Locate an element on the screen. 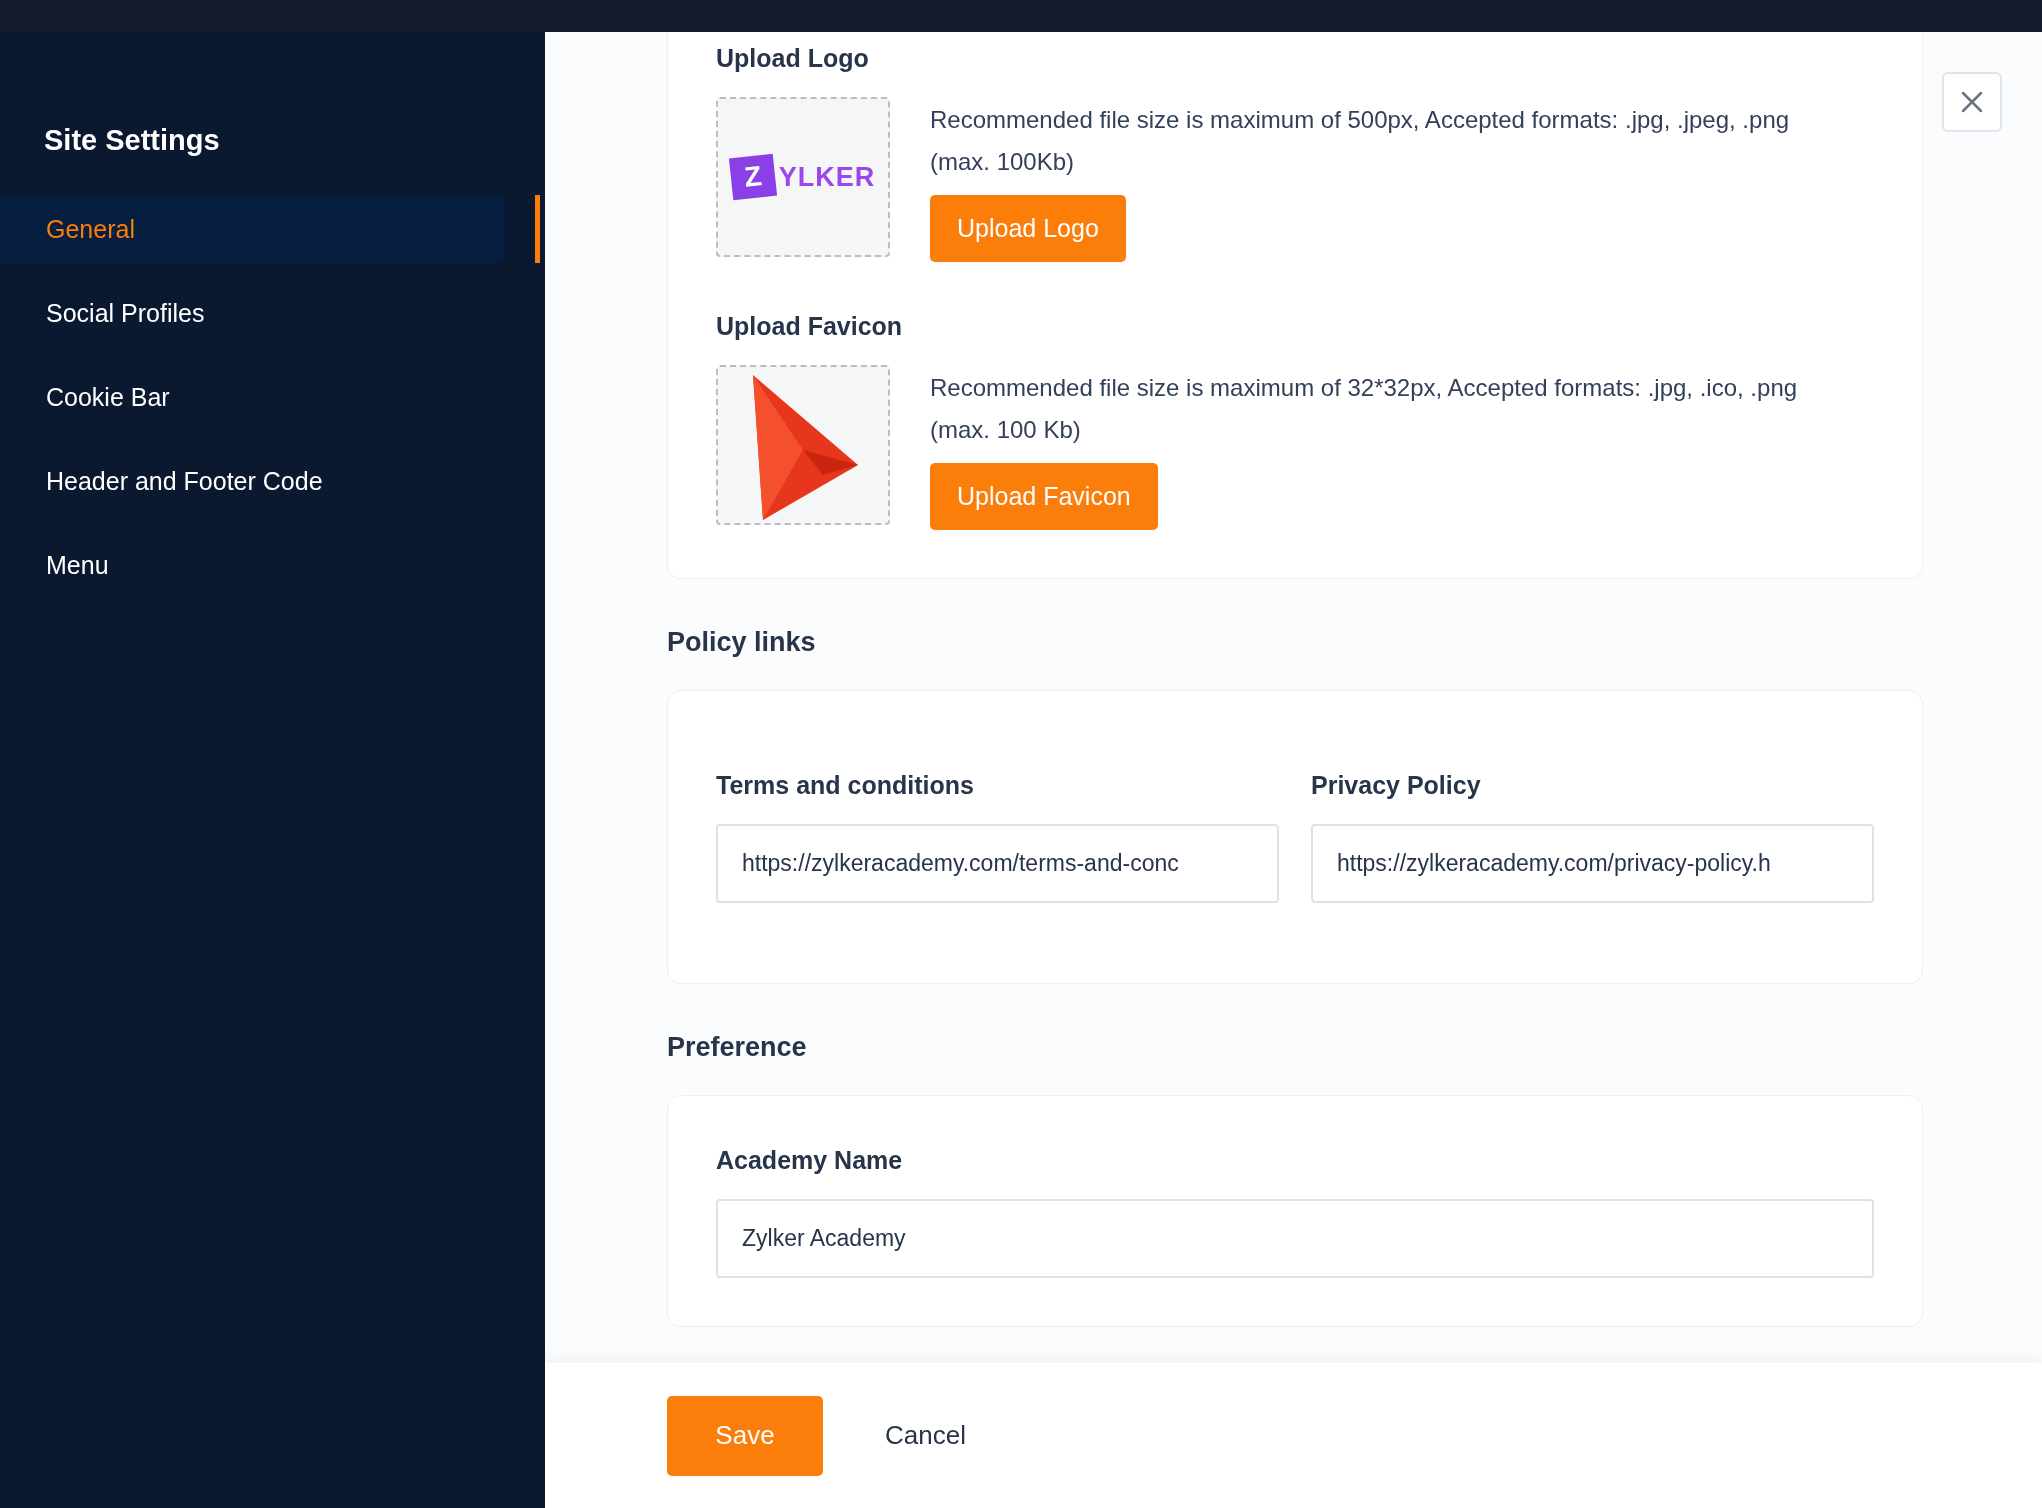 This screenshot has height=1508, width=2042. cancel-button: Cancel is located at coordinates (925, 1435).